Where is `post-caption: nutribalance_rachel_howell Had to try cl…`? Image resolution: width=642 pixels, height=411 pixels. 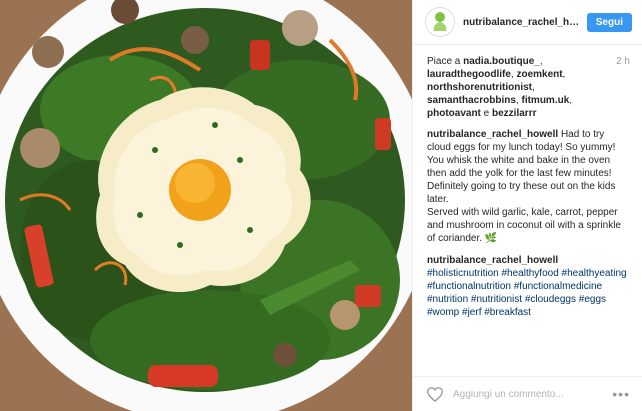
post-caption: nutribalance_rachel_howell Had to try cl… is located at coordinates (528, 186).